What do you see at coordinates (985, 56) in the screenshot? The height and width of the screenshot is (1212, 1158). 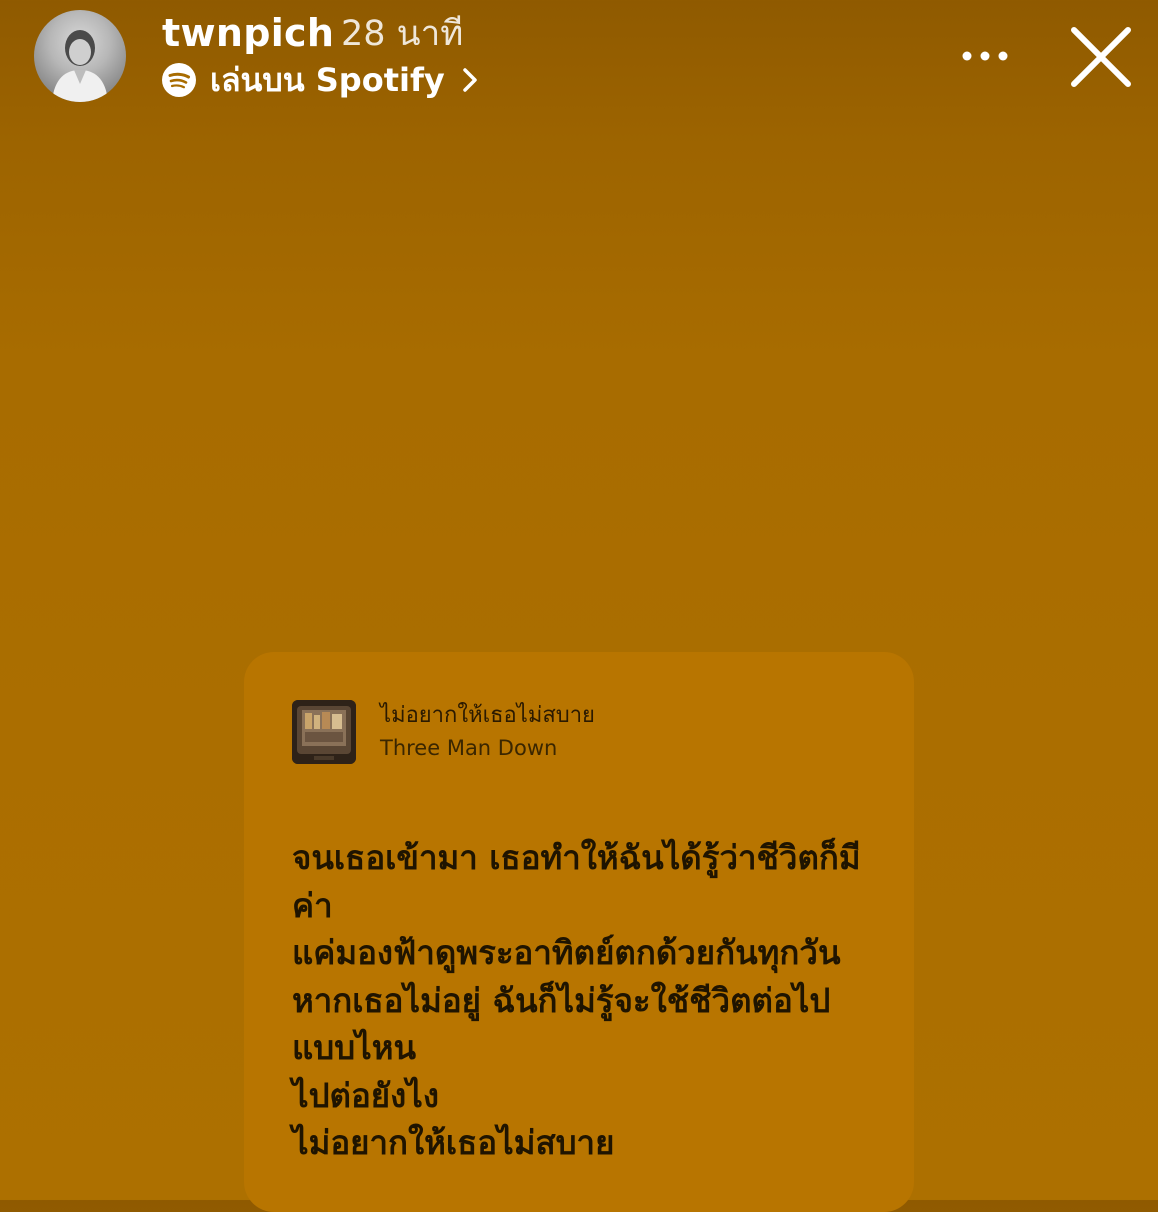 I see `more-options-icon` at bounding box center [985, 56].